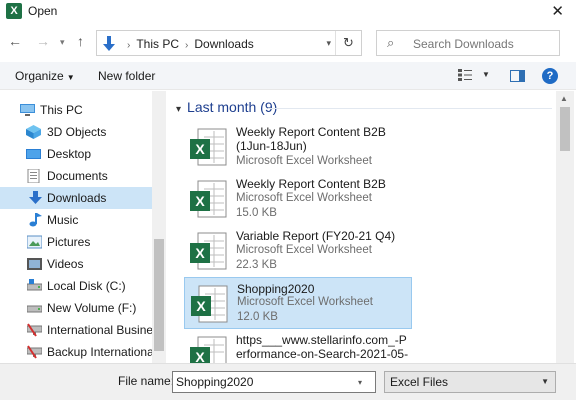  What do you see at coordinates (419, 382) in the screenshot?
I see `file-type-filter-value: Excel Files` at bounding box center [419, 382].